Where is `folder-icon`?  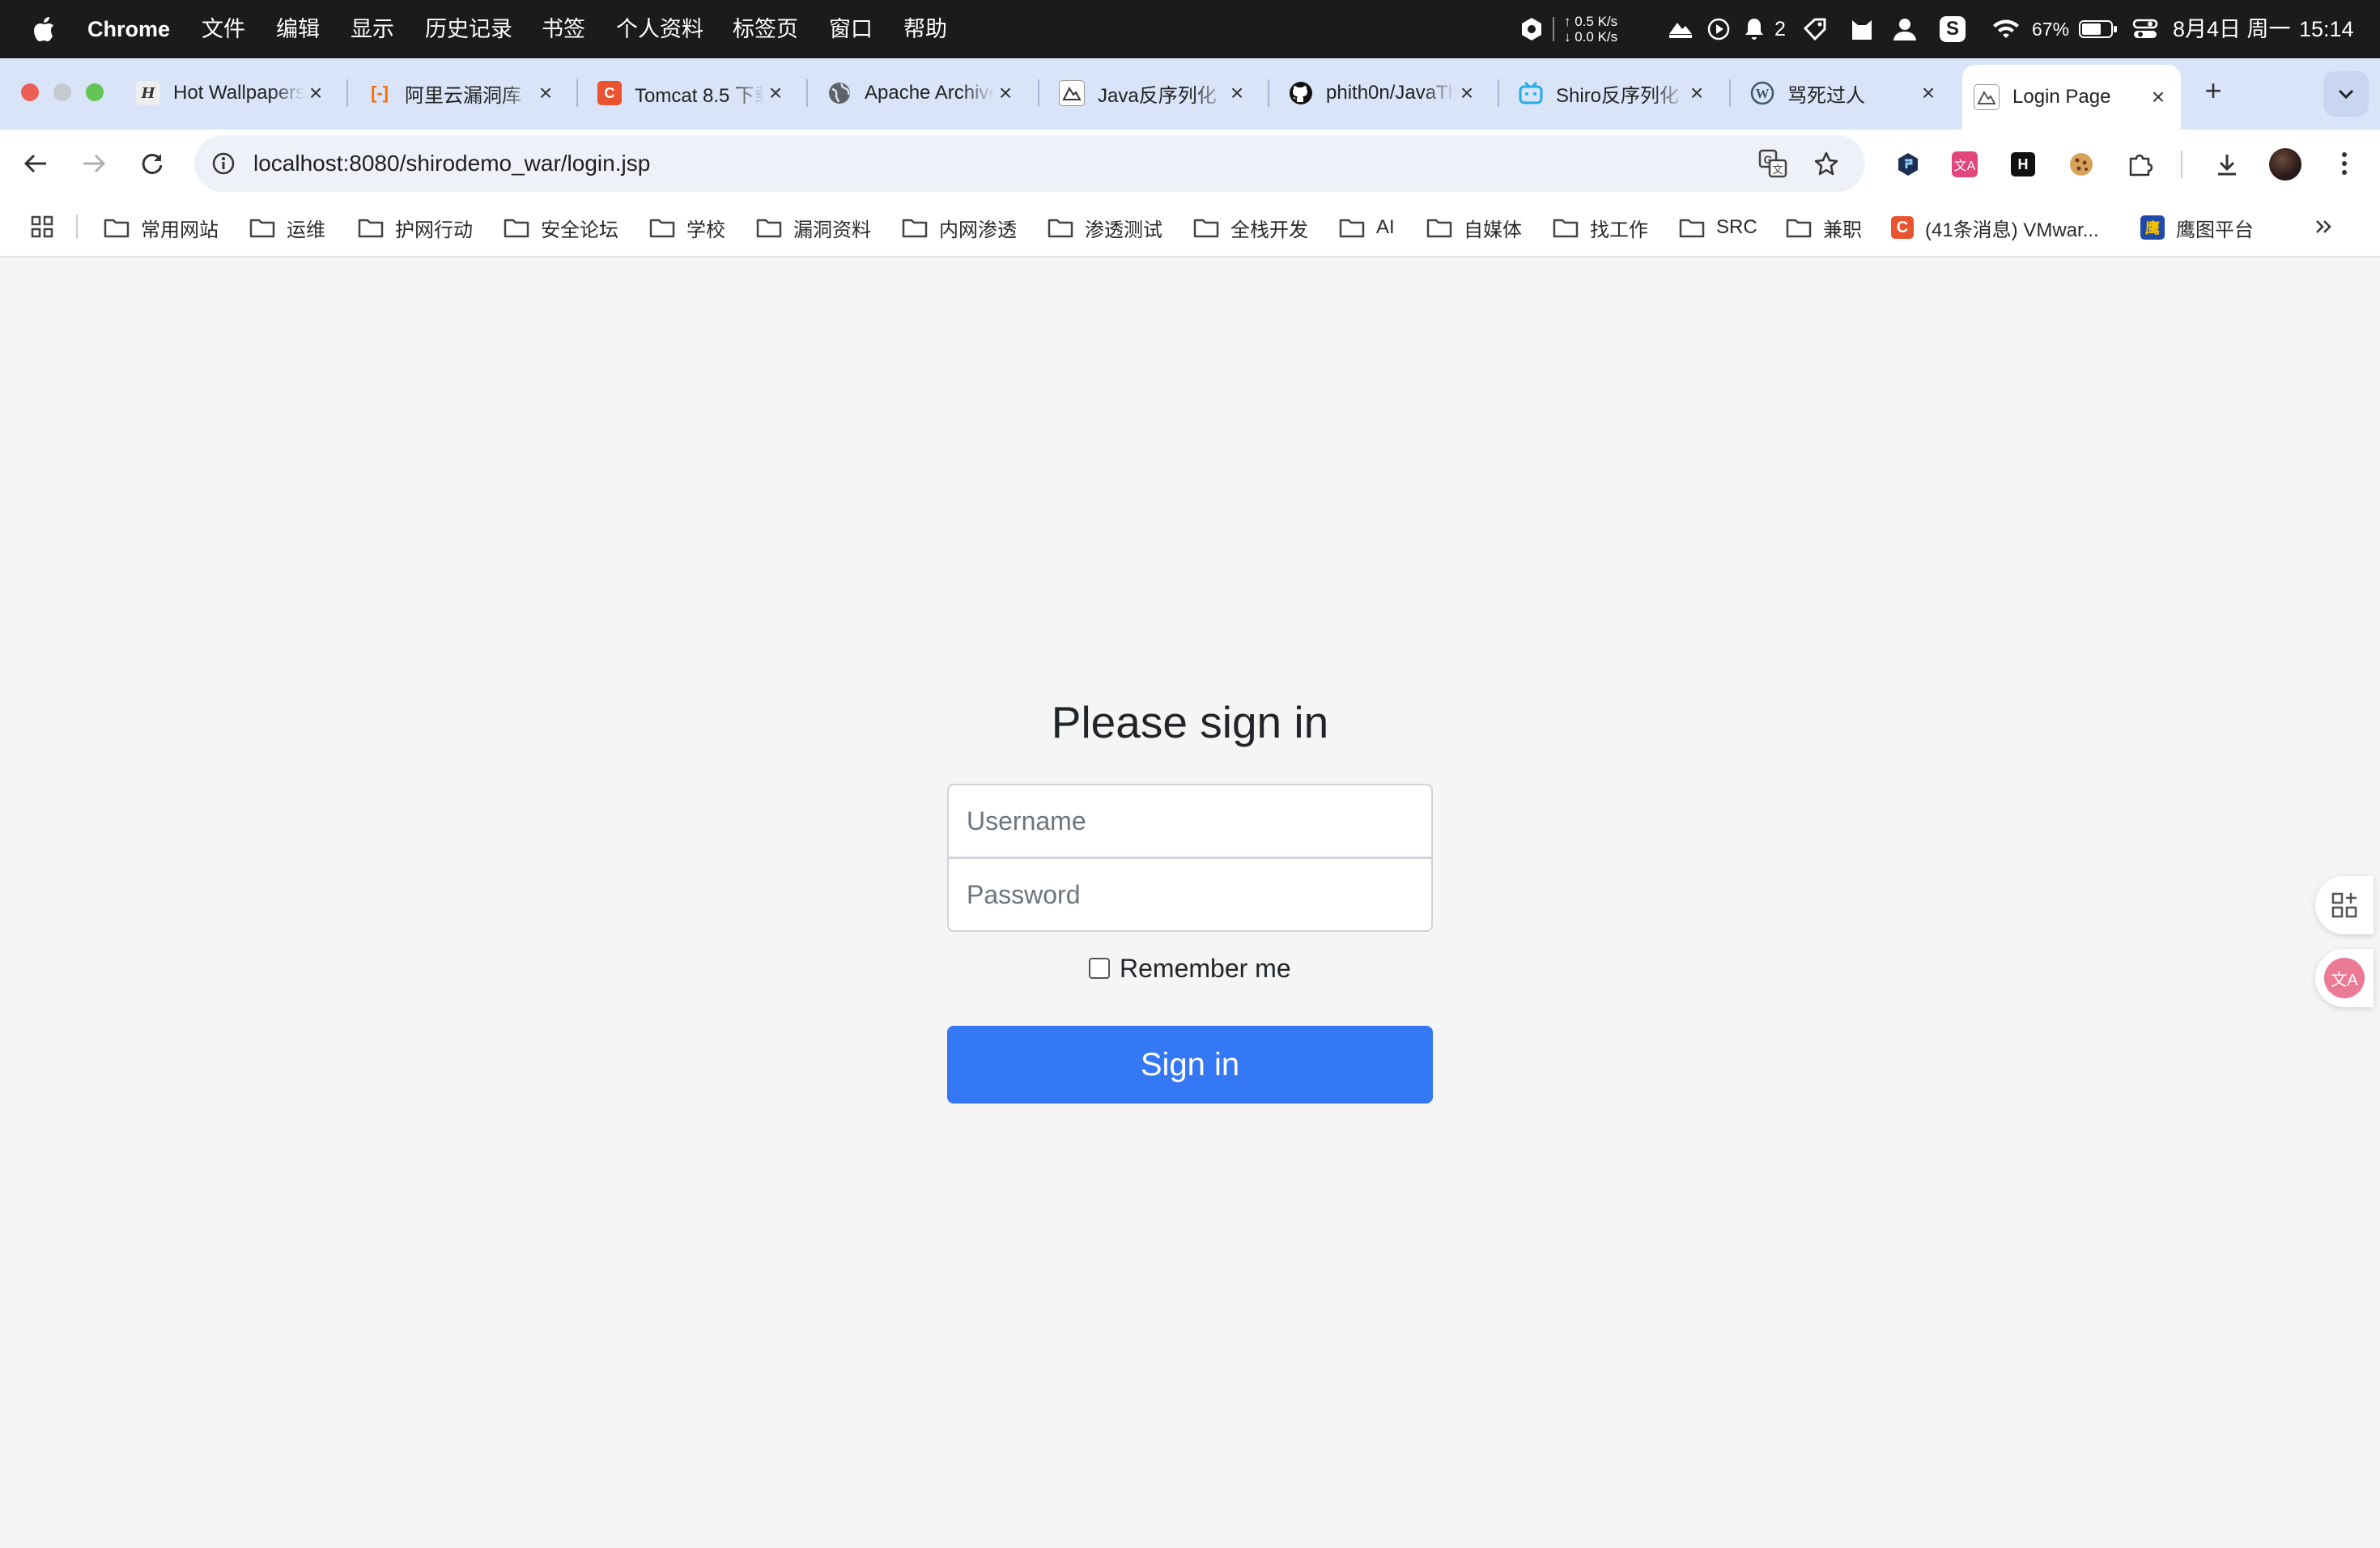
folder-icon is located at coordinates (1439, 228).